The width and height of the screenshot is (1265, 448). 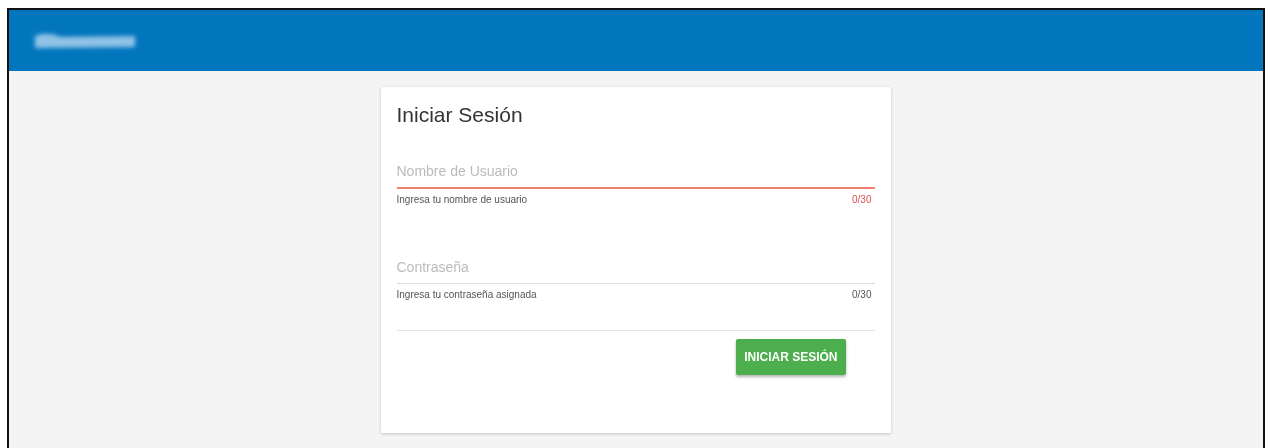 What do you see at coordinates (460, 115) in the screenshot?
I see `card-title: Iniciar Sesión` at bounding box center [460, 115].